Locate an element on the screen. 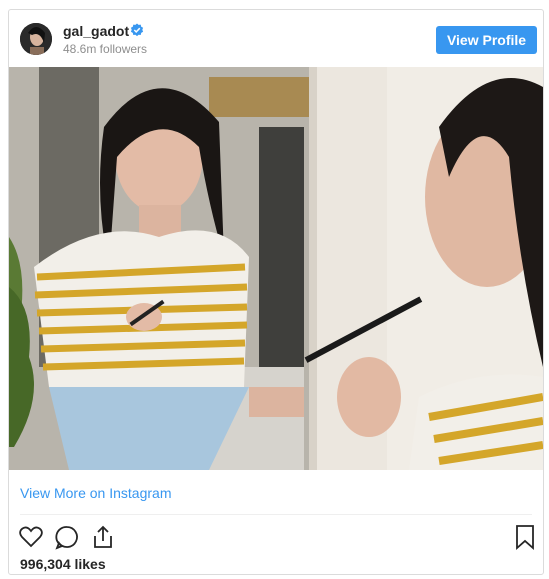  view-more-link: View More on Instagram is located at coordinates (95, 493).